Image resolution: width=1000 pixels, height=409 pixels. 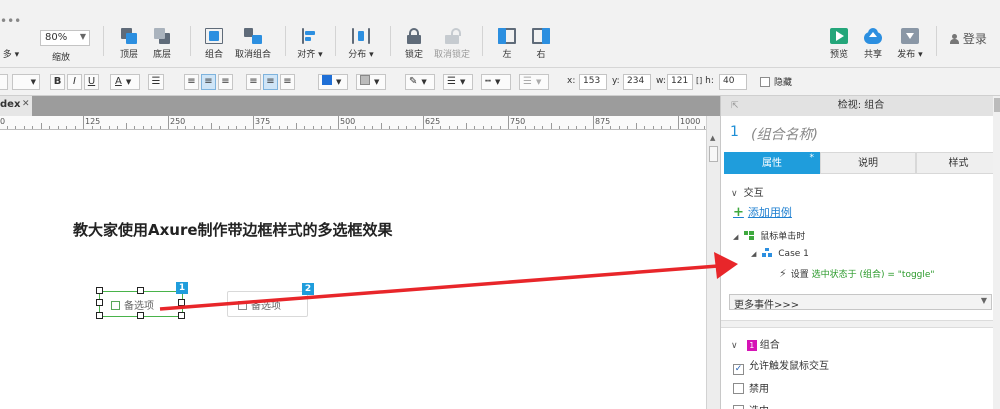 What do you see at coordinates (310, 33) in the screenshot?
I see `align-menu-button: 对齐 ▾` at bounding box center [310, 33].